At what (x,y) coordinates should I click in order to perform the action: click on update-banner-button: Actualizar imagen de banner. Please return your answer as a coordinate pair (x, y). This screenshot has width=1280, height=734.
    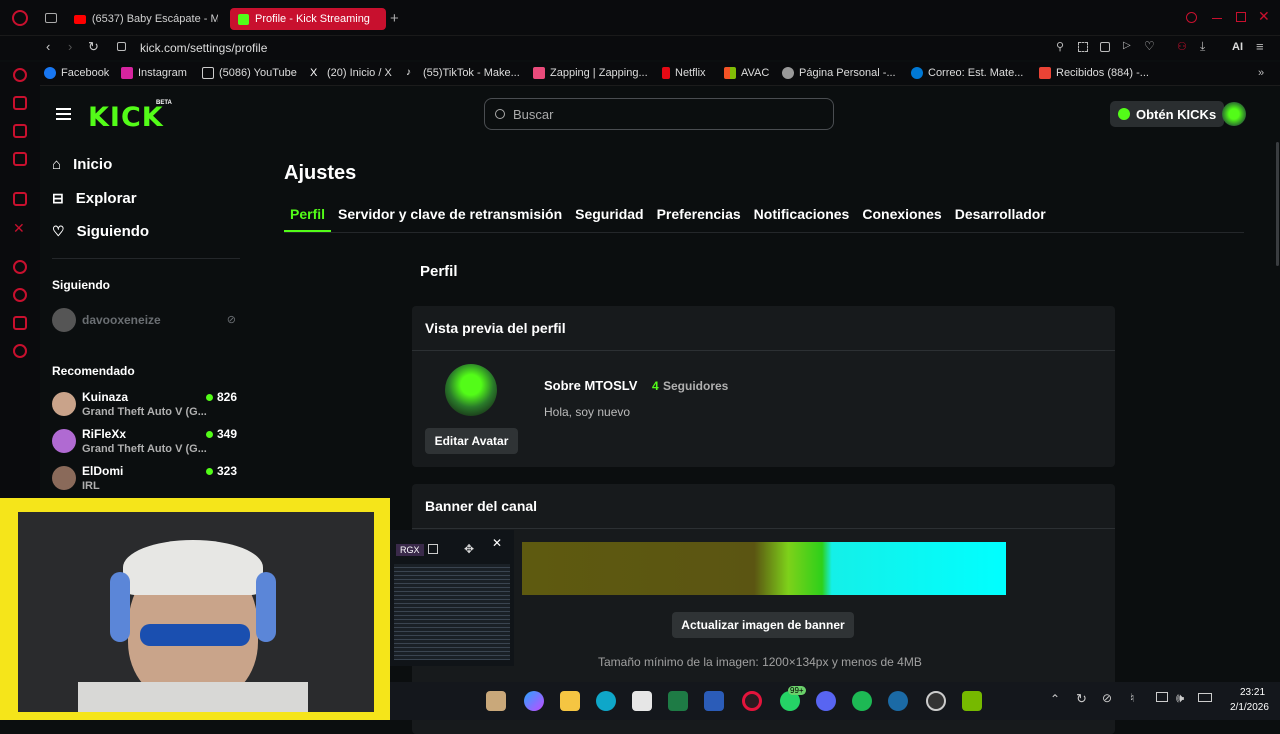
    Looking at the image, I should click on (763, 625).